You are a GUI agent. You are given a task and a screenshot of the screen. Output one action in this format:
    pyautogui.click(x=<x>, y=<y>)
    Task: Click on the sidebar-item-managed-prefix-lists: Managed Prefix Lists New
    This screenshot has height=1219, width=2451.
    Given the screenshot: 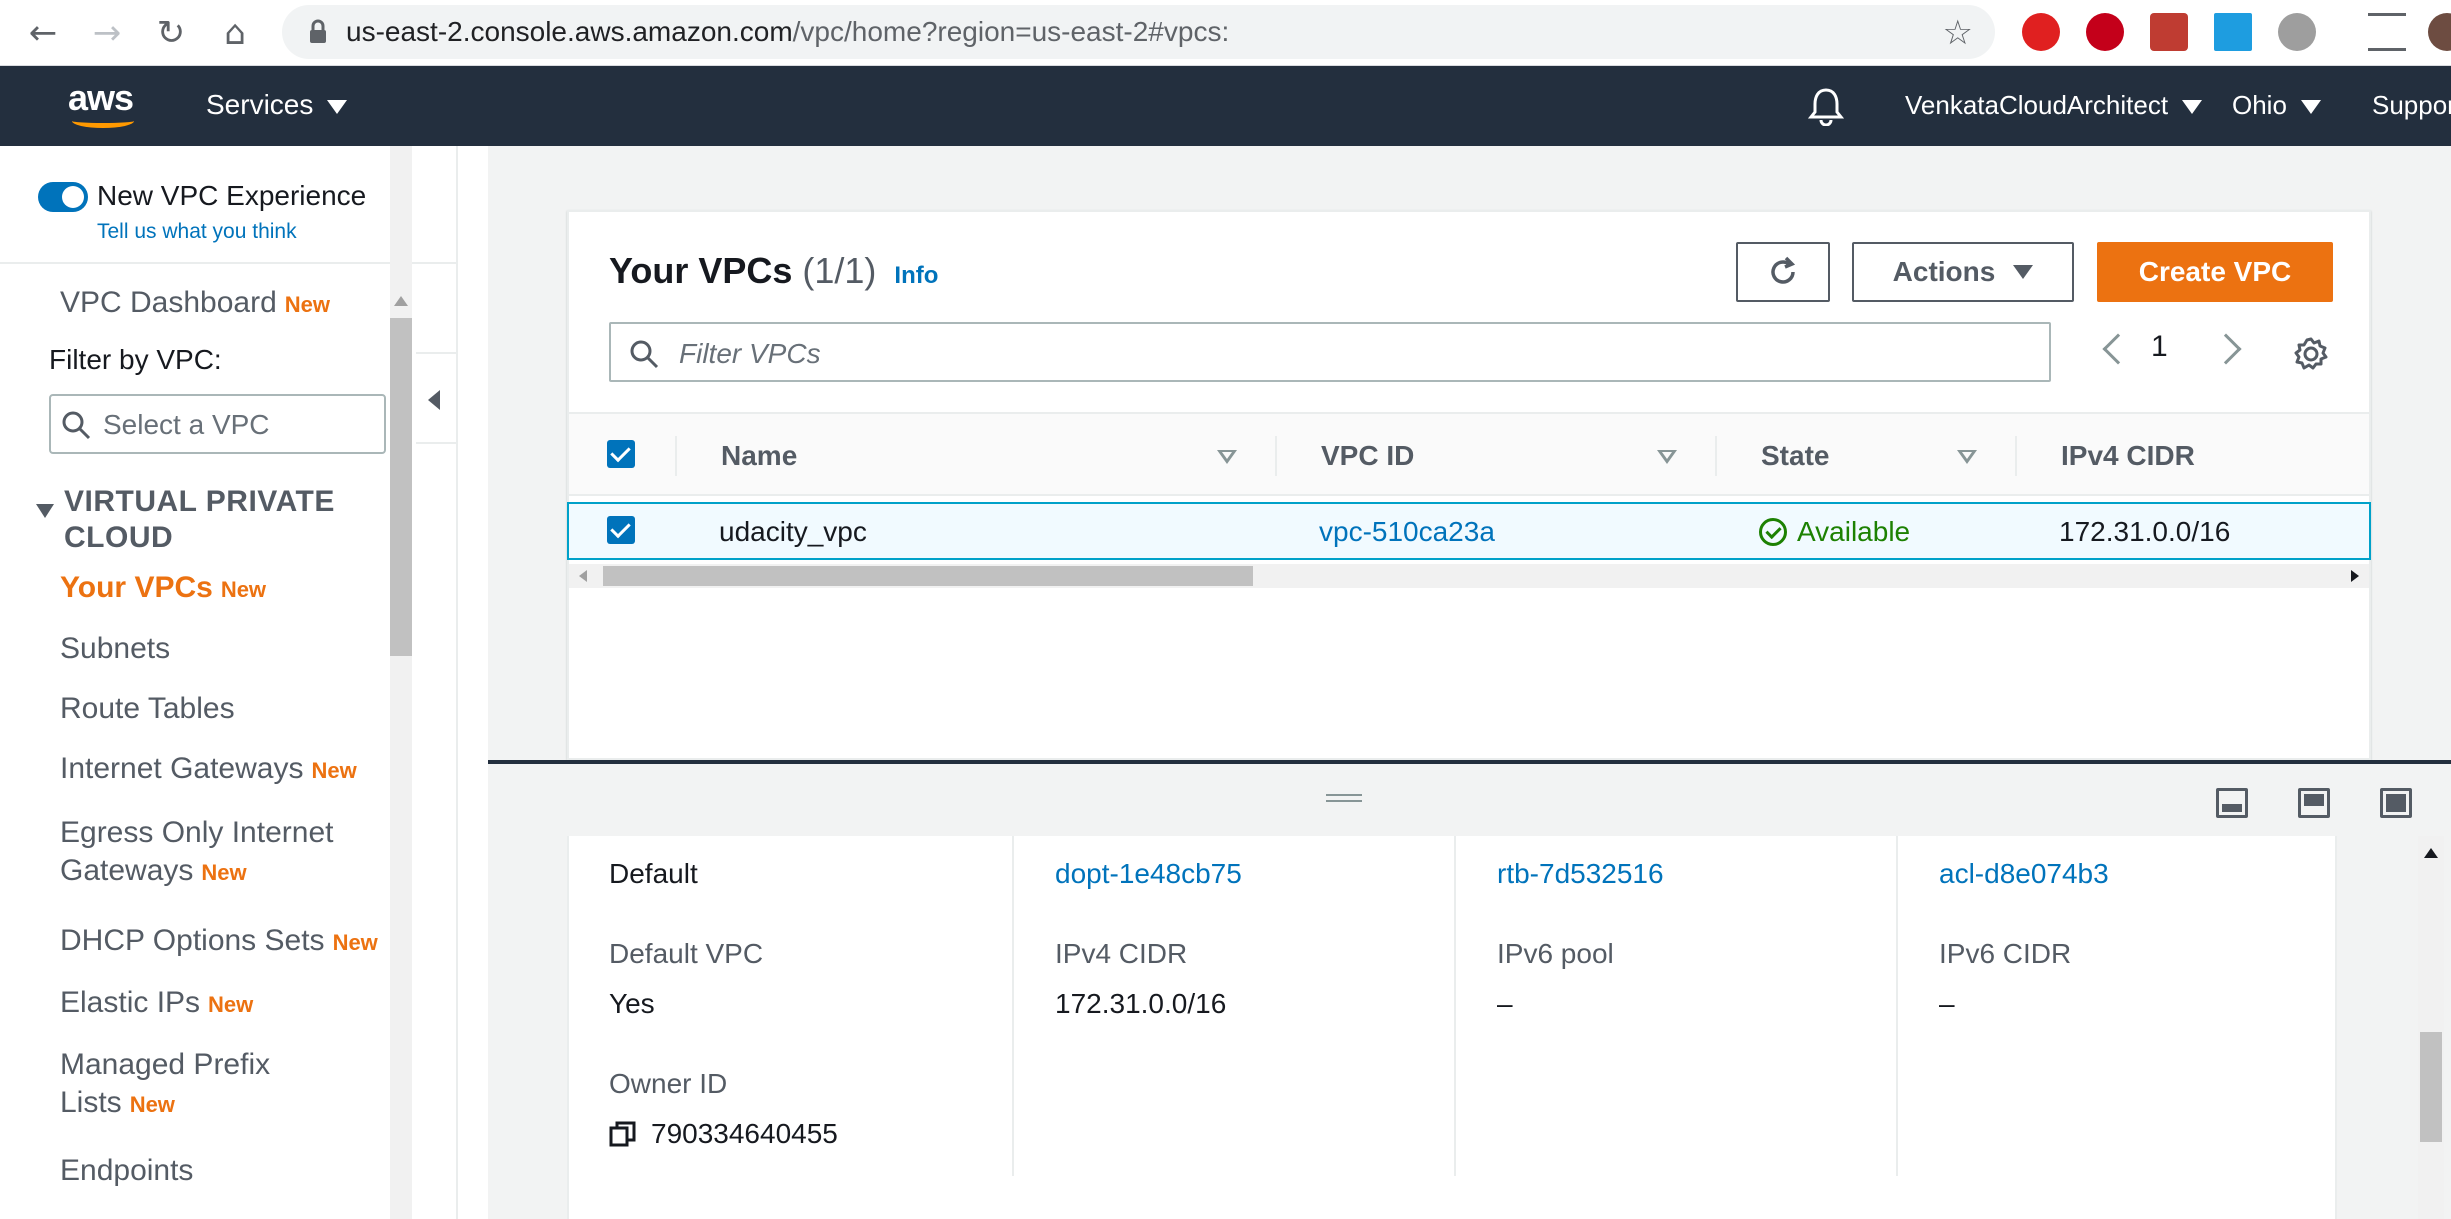 What is the action you would take?
    pyautogui.click(x=165, y=1085)
    